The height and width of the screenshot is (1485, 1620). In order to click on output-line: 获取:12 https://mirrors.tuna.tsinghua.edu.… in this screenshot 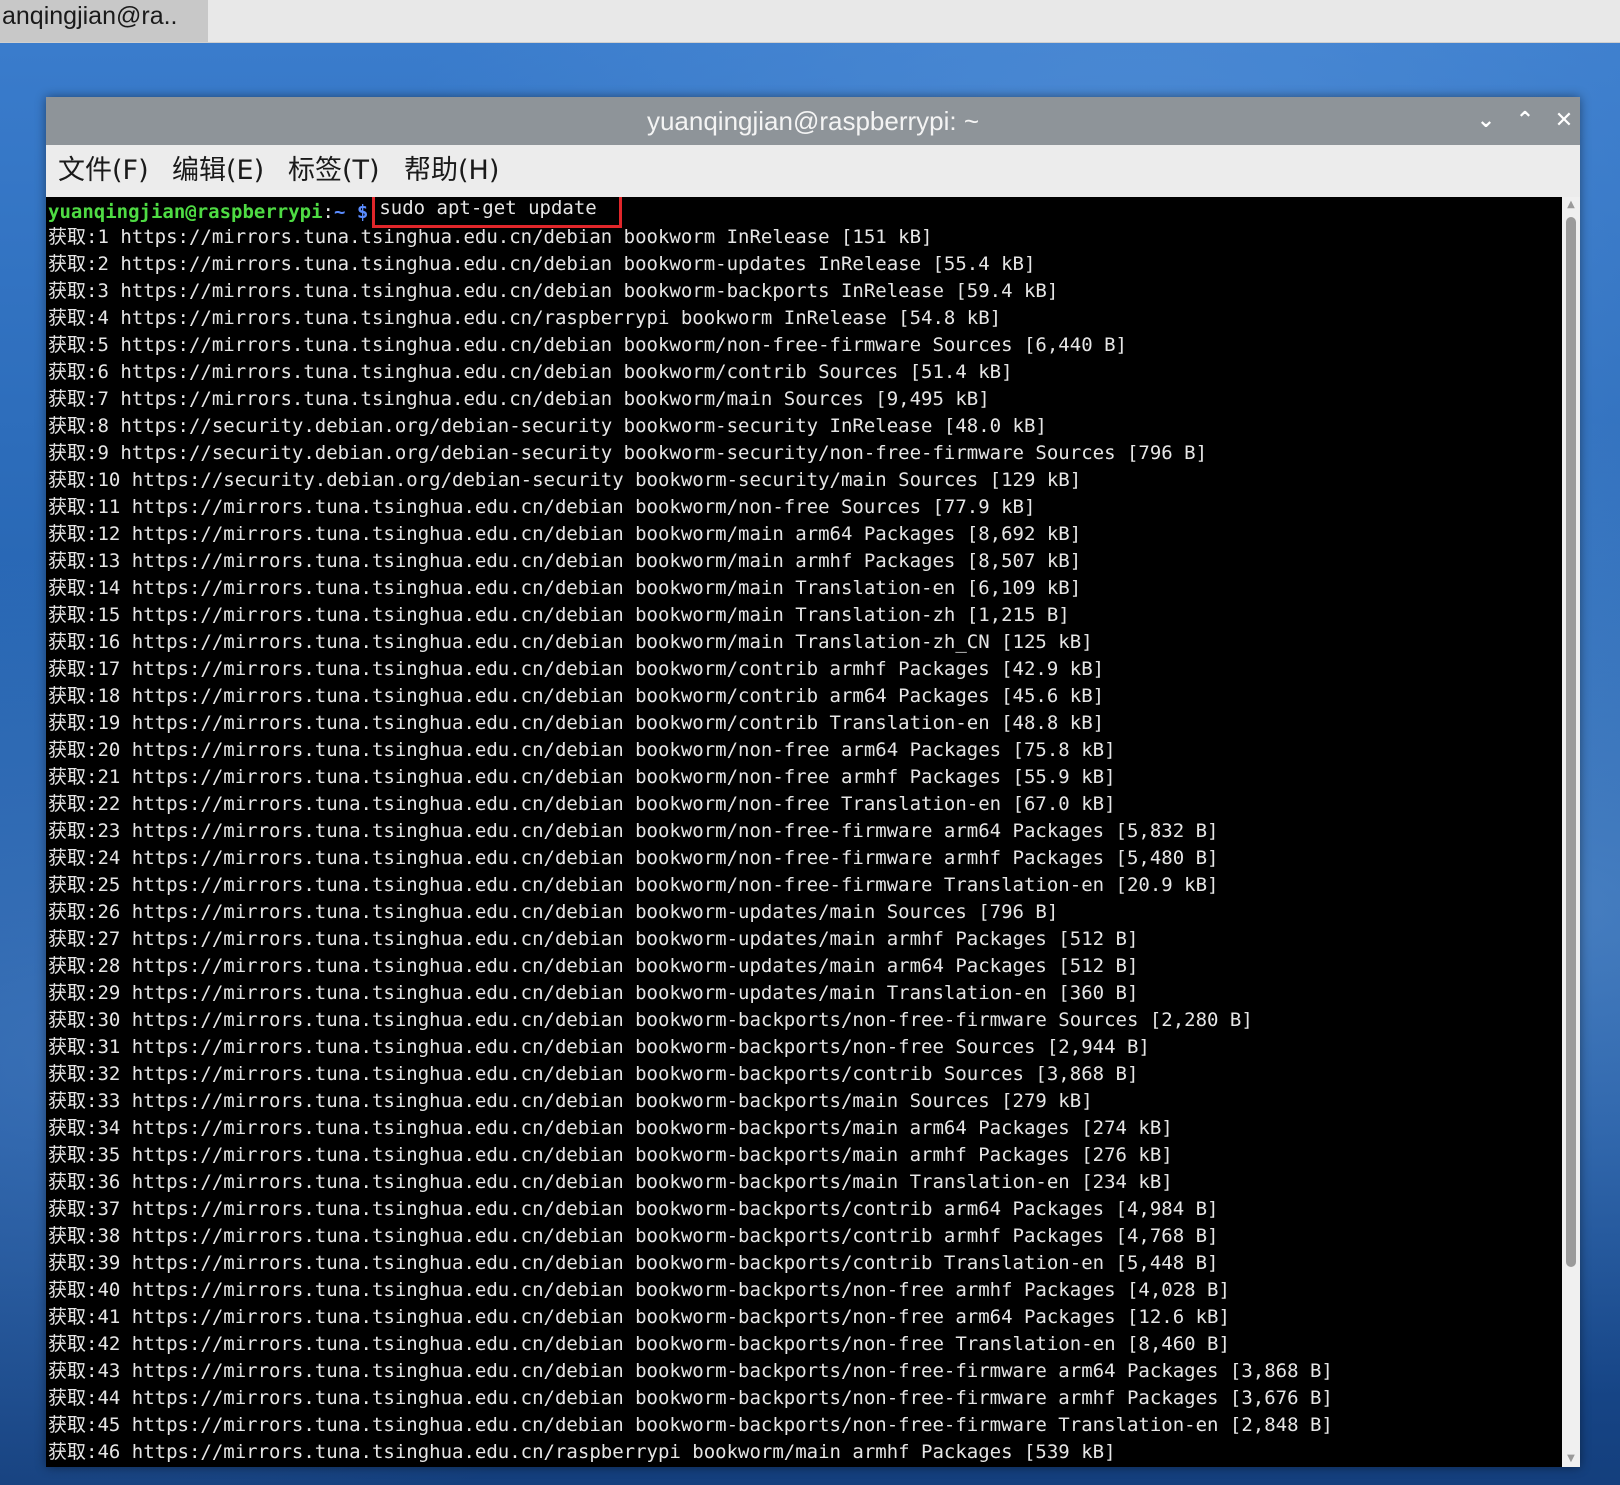, I will do `click(565, 534)`.